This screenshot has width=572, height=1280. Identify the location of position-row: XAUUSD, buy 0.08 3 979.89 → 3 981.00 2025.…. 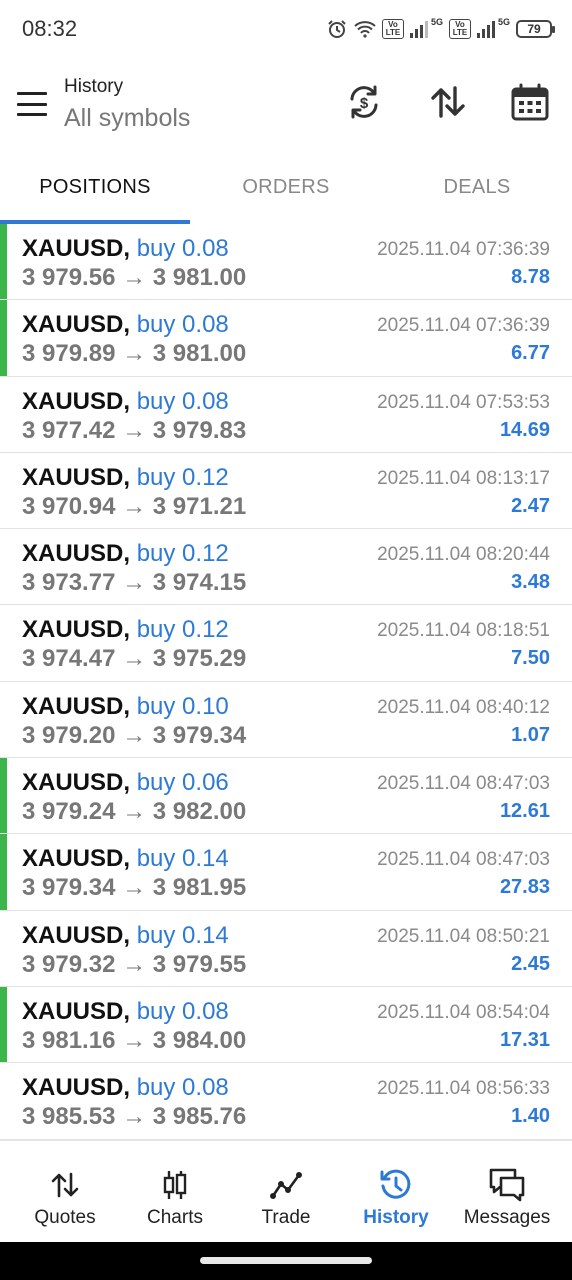
(286, 338).